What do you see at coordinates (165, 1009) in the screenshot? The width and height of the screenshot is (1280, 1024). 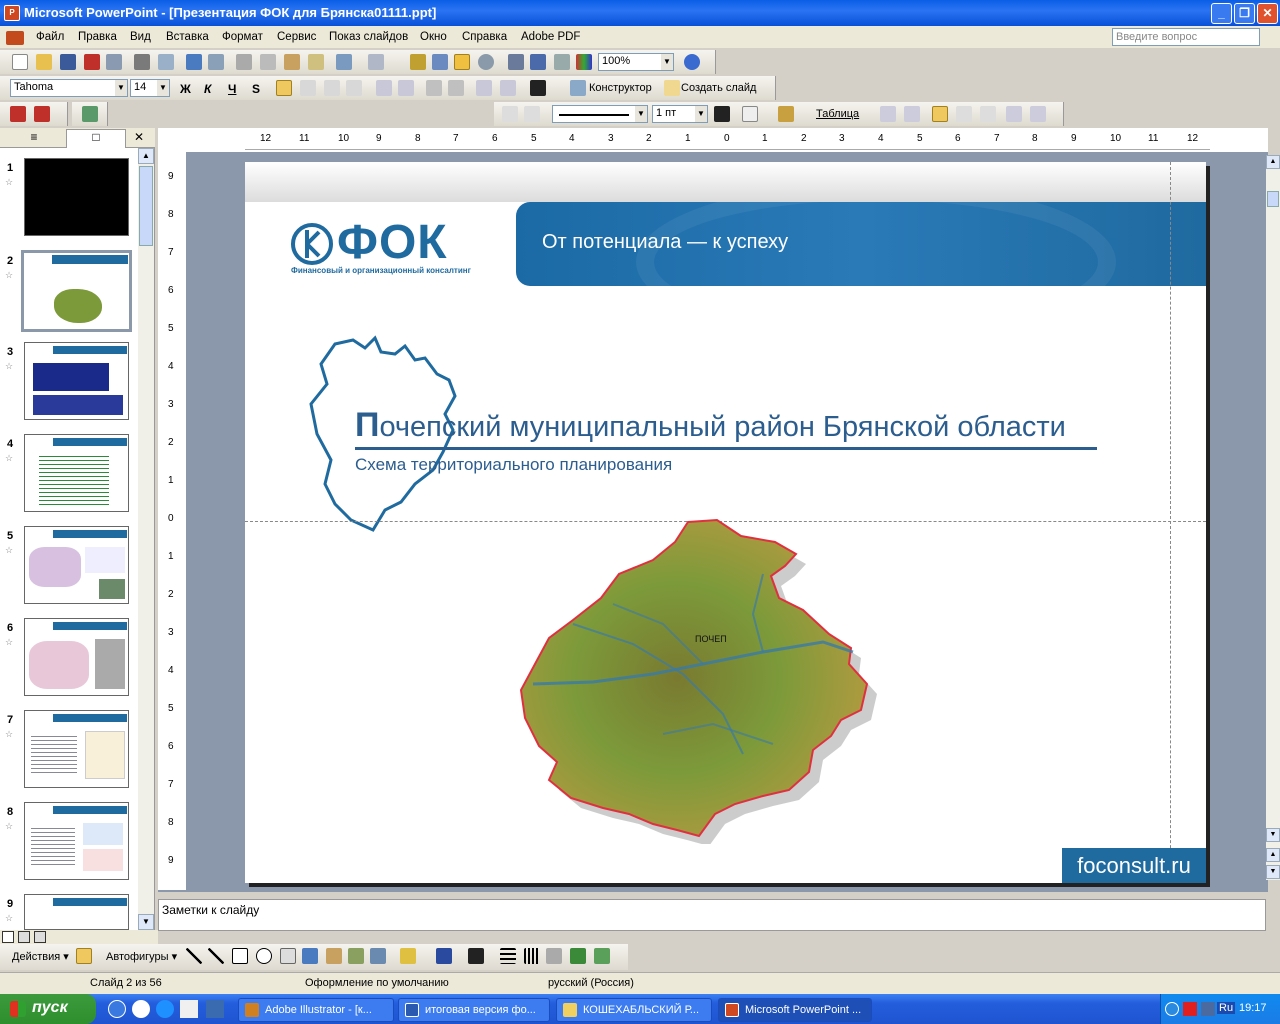 I see `ie-icon` at bounding box center [165, 1009].